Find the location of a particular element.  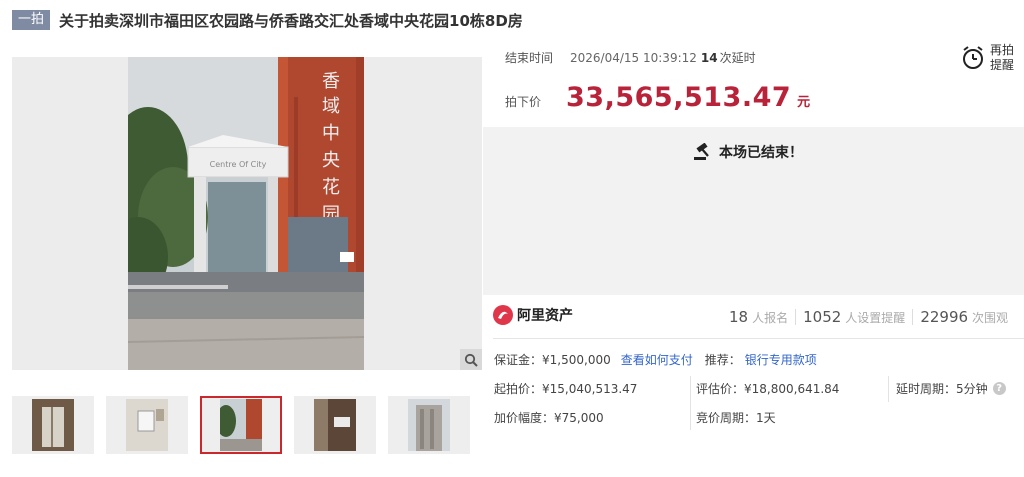

registrations-stat: 18 人报名 is located at coordinates (758, 317).